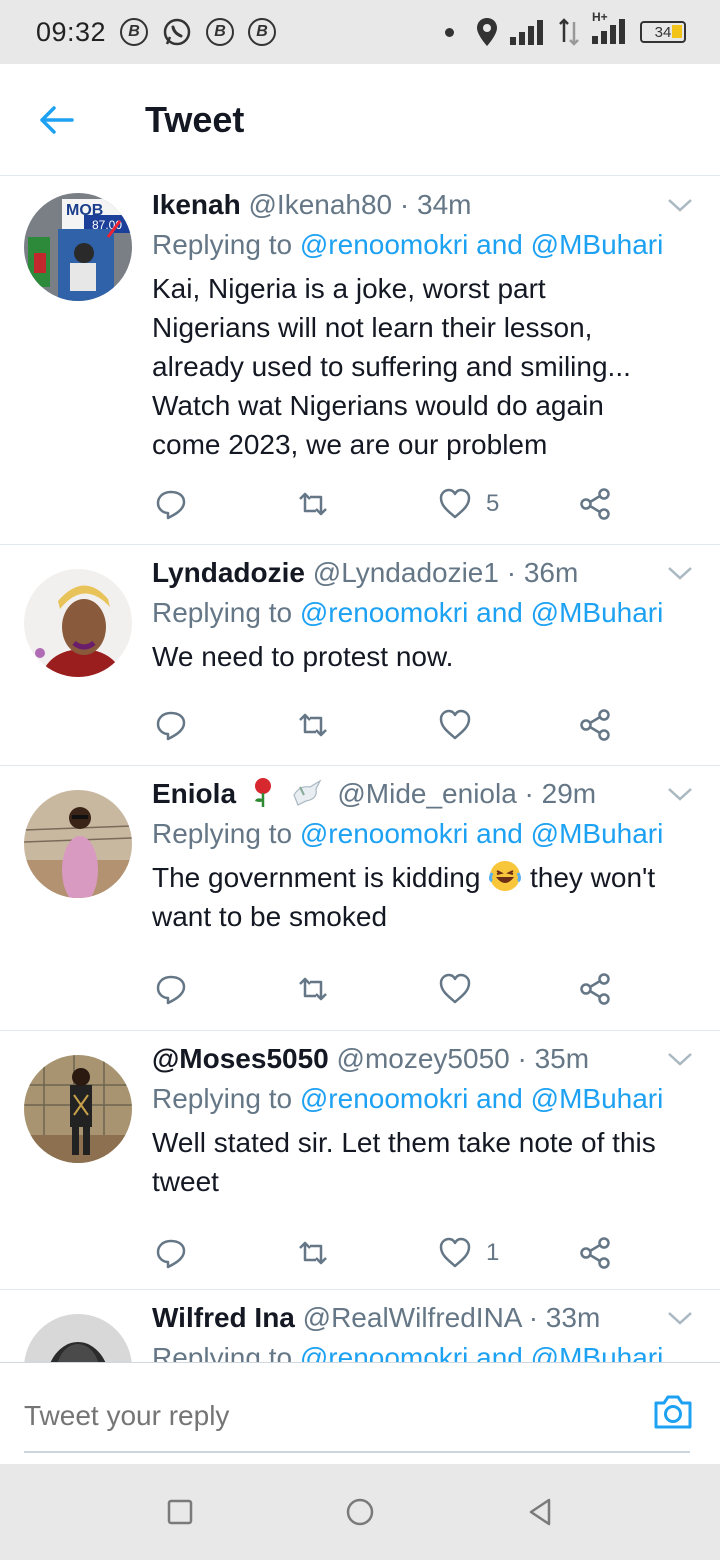  Describe the element at coordinates (228, 572) in the screenshot. I see `tweet-author-name: Lyndadozie` at that location.